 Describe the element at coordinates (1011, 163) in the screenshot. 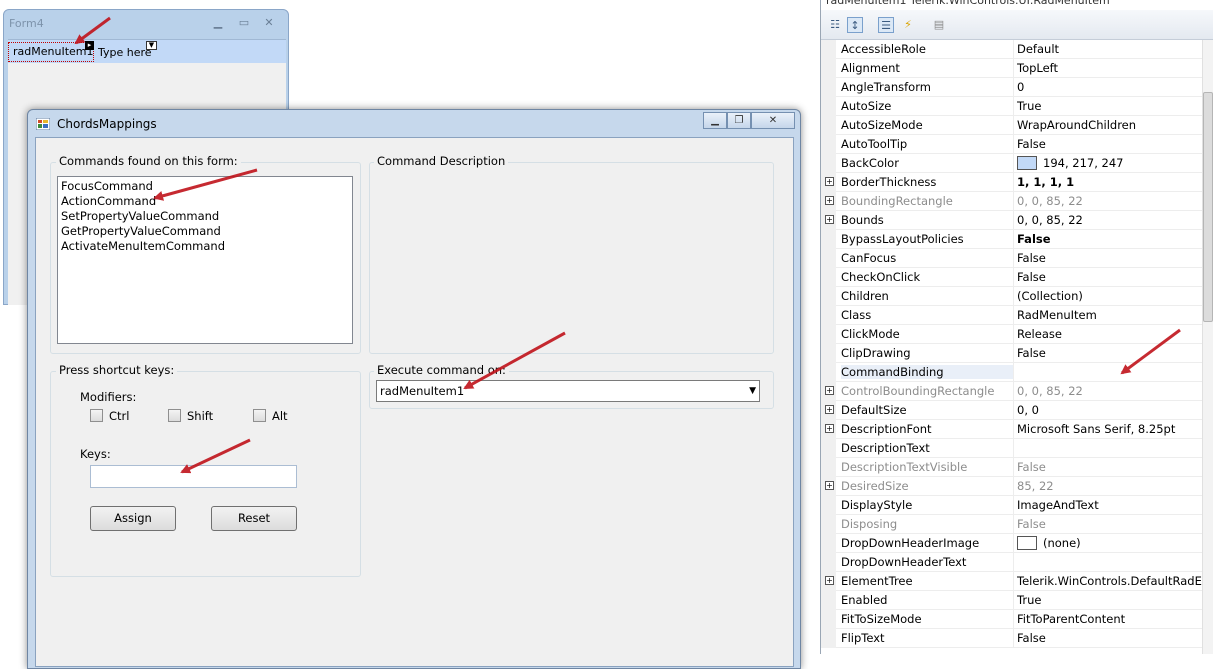

I see `property-row: BackColor 194, 217, 247` at that location.